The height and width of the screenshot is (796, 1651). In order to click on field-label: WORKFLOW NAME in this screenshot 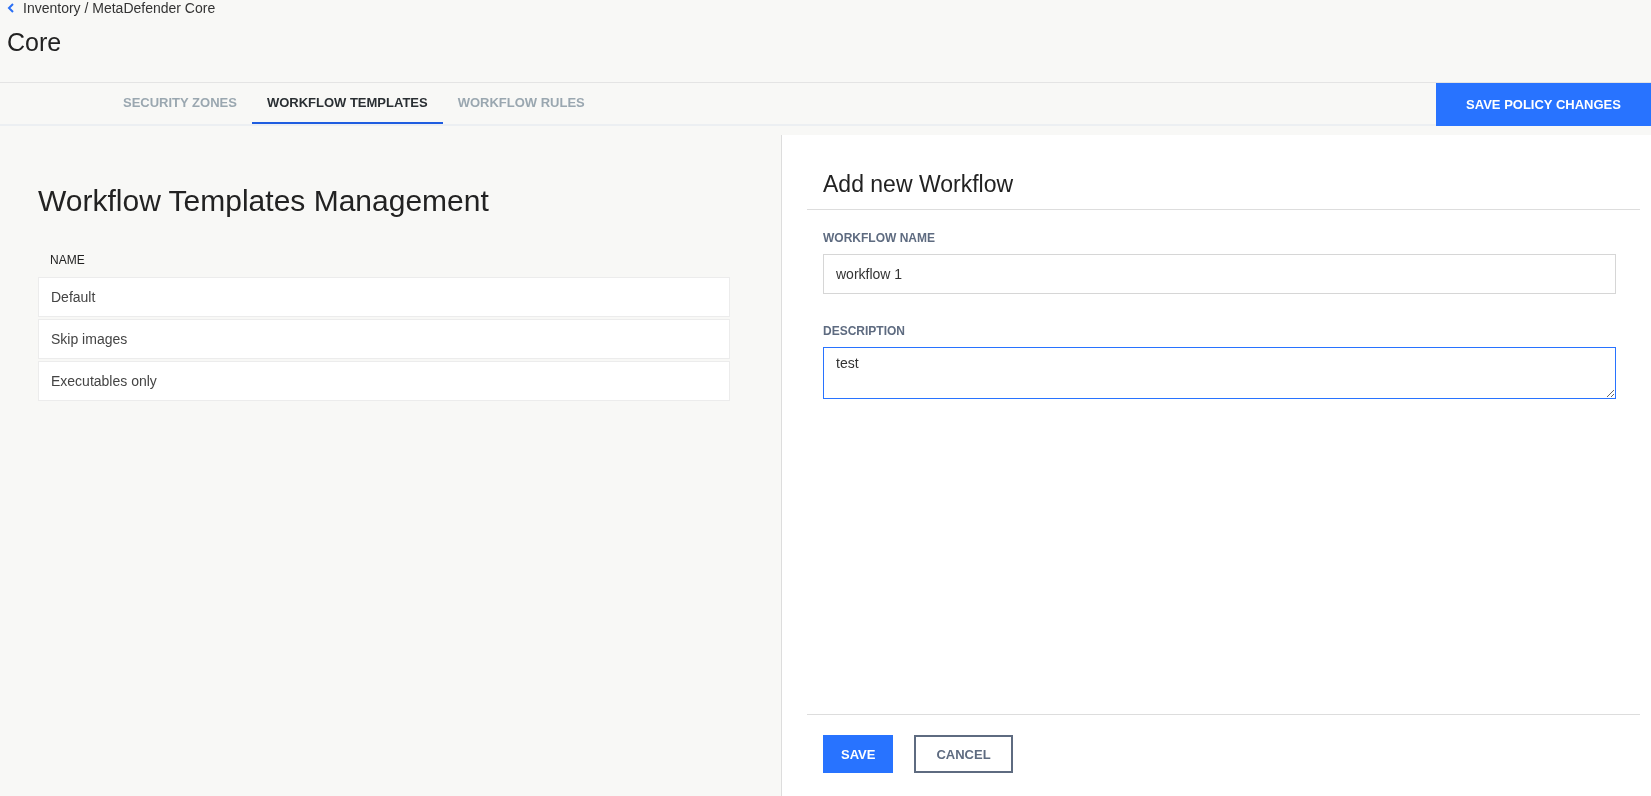, I will do `click(879, 238)`.